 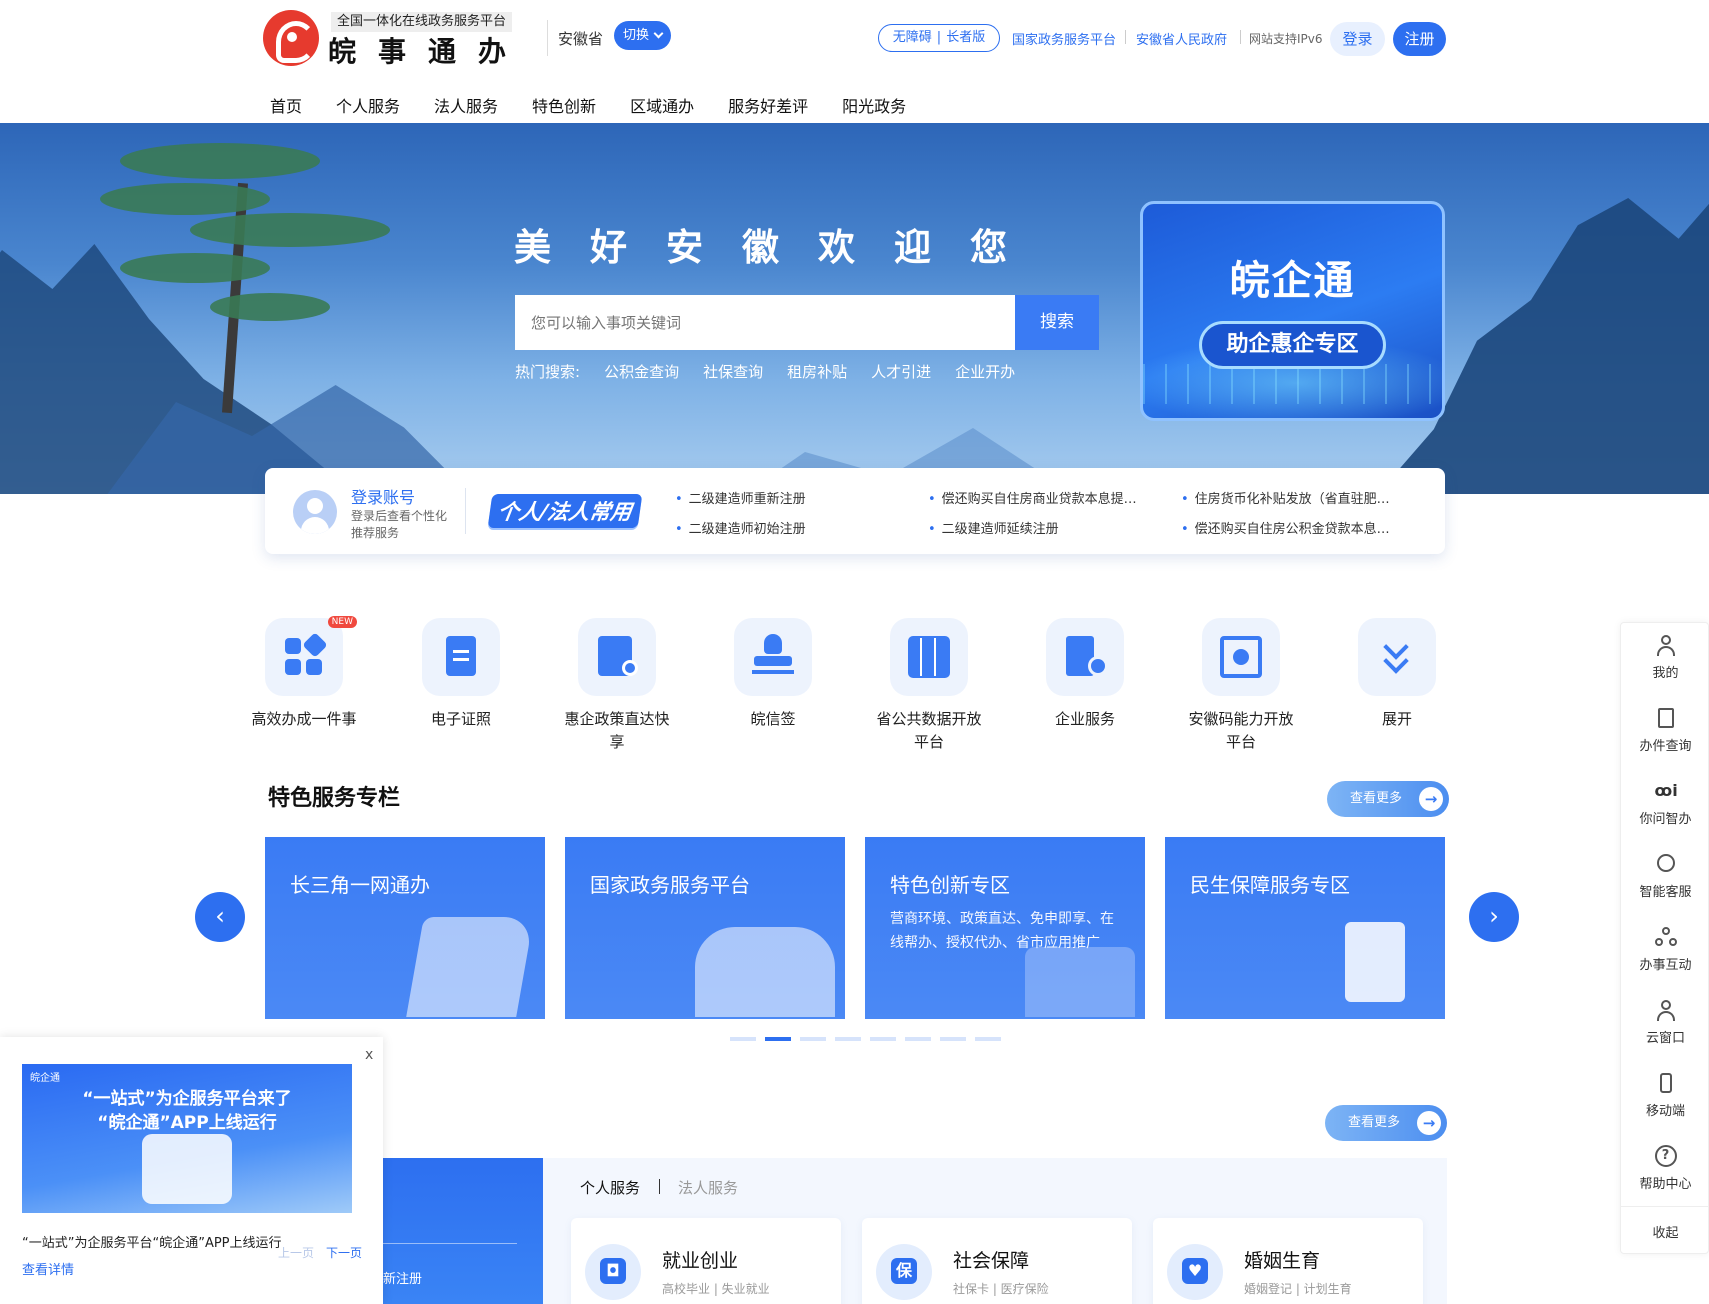 What do you see at coordinates (334, 798) in the screenshot?
I see `featured-section-title: 特色服务专栏` at bounding box center [334, 798].